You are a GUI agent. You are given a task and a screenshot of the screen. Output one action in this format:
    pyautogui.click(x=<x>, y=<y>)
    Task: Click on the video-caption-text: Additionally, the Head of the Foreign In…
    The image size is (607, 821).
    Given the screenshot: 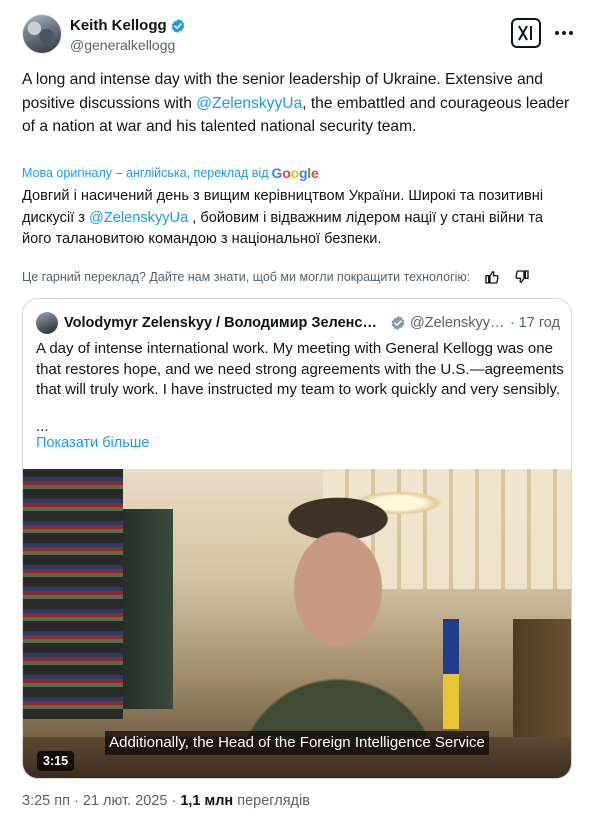 What is the action you would take?
    pyautogui.click(x=297, y=743)
    